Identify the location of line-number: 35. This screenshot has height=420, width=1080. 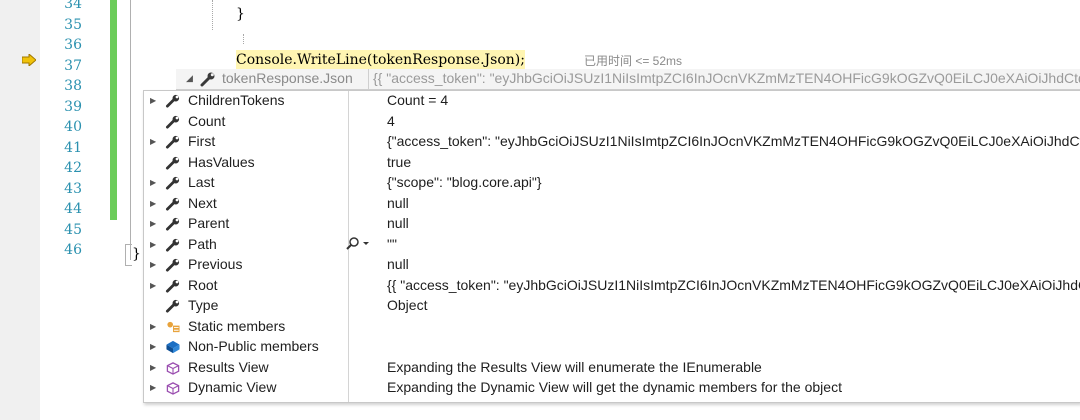
(73, 24).